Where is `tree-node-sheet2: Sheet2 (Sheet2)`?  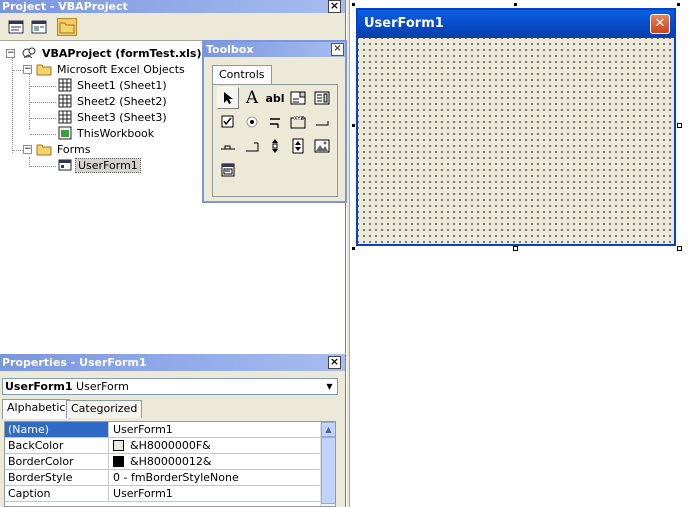
tree-node-sheet2: Sheet2 (Sheet2) is located at coordinates (113, 101).